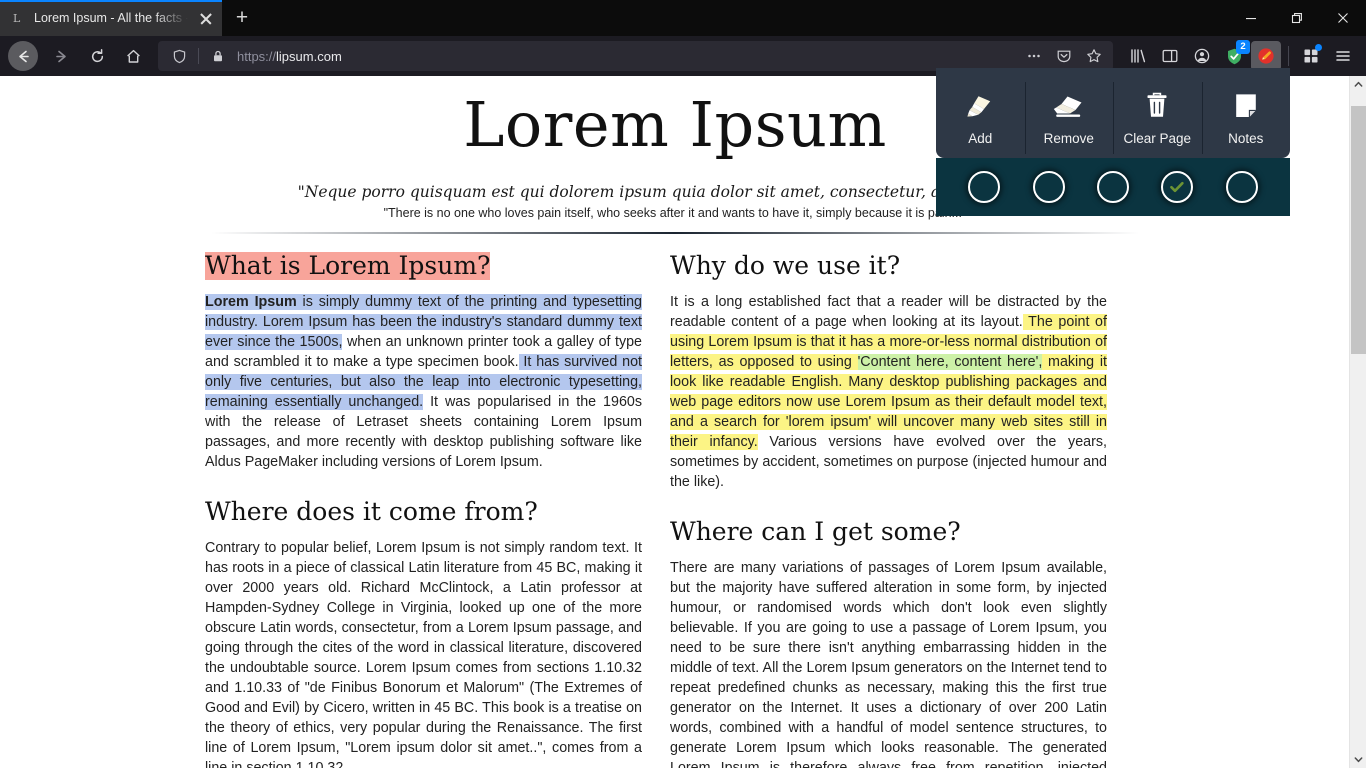  I want to click on color-swatch-white, so click(1241, 187).